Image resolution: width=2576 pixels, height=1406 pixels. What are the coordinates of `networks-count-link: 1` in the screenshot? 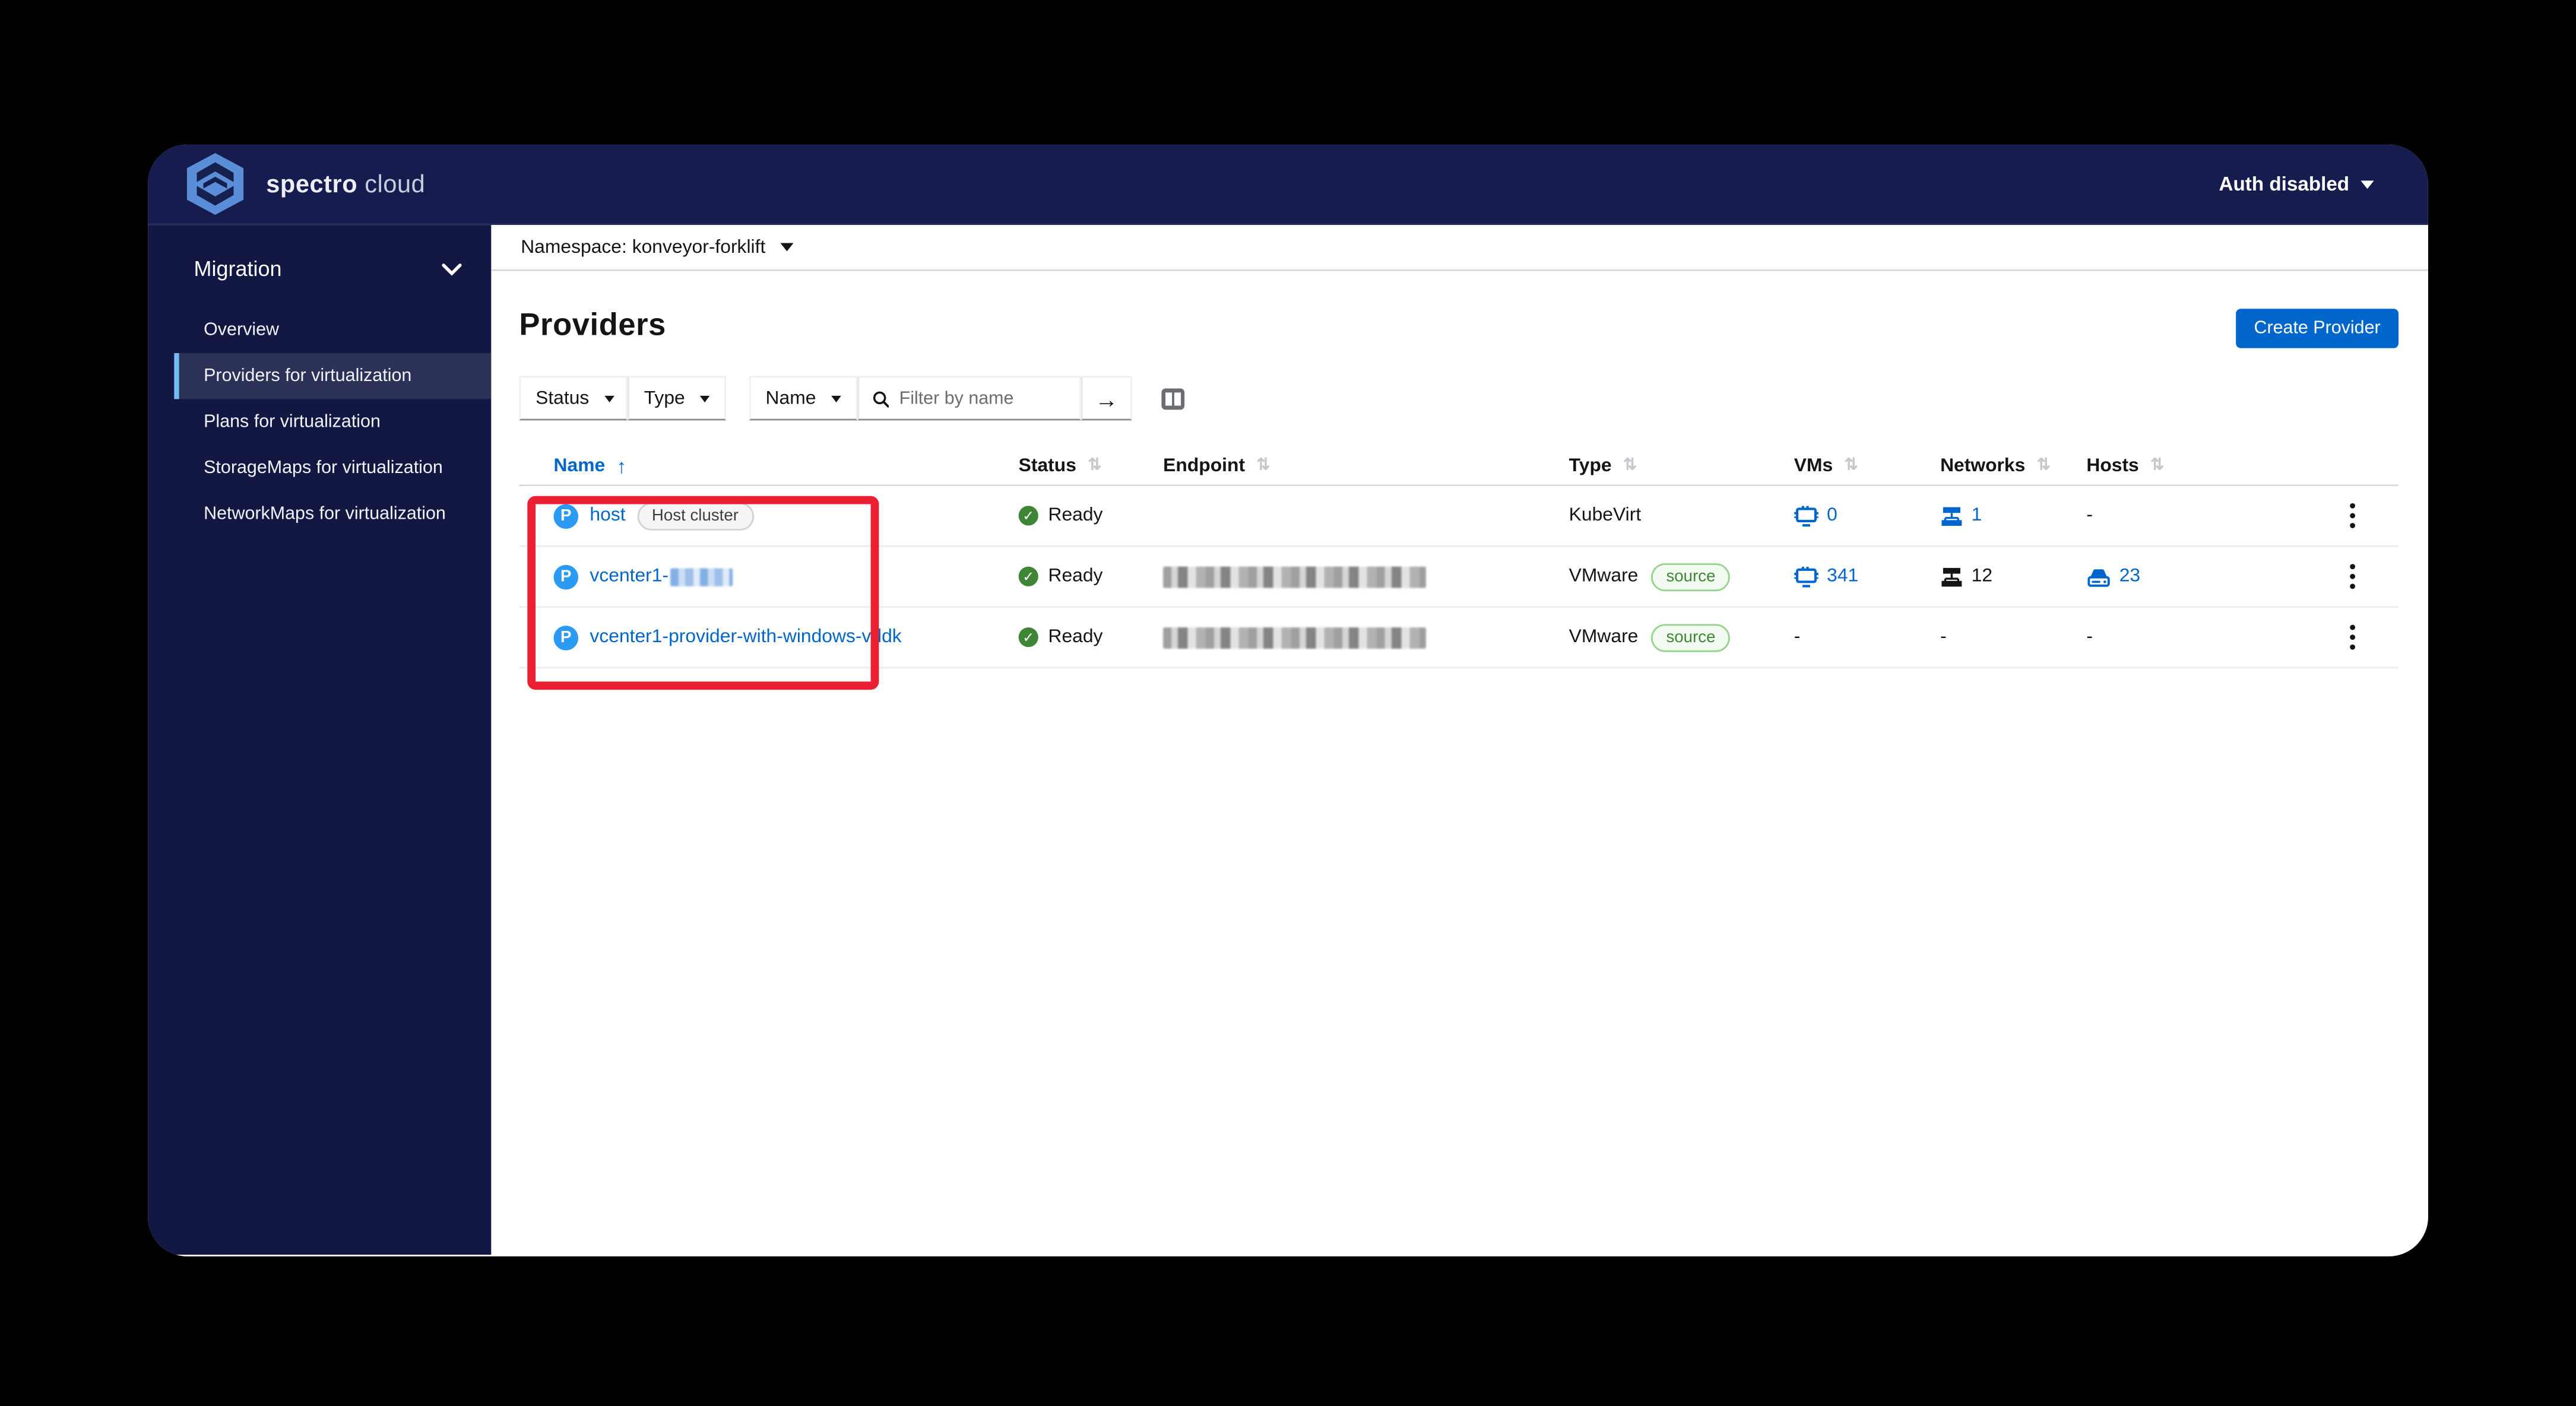 It's located at (1977, 515).